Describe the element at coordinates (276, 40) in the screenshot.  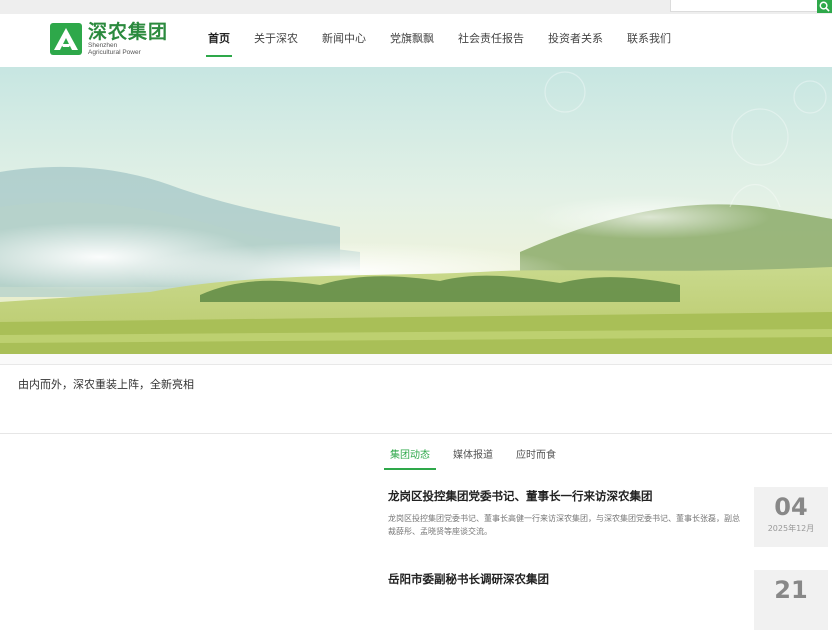
I see `nav-item-about: 关于深农` at that location.